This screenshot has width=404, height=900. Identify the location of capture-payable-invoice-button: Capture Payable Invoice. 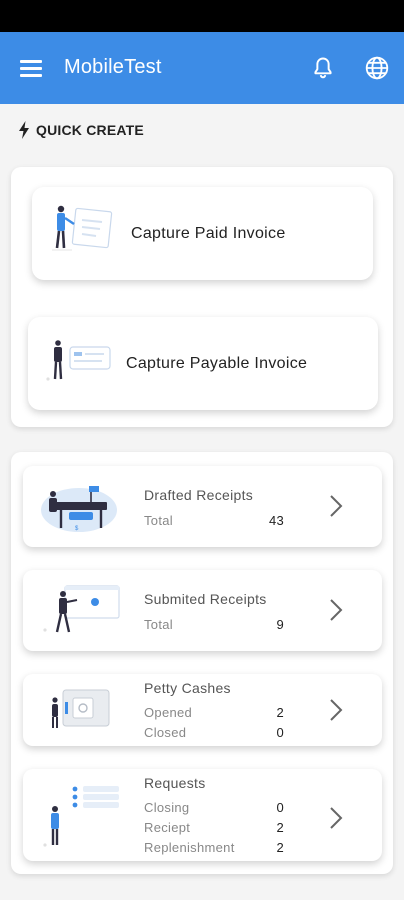
(203, 363).